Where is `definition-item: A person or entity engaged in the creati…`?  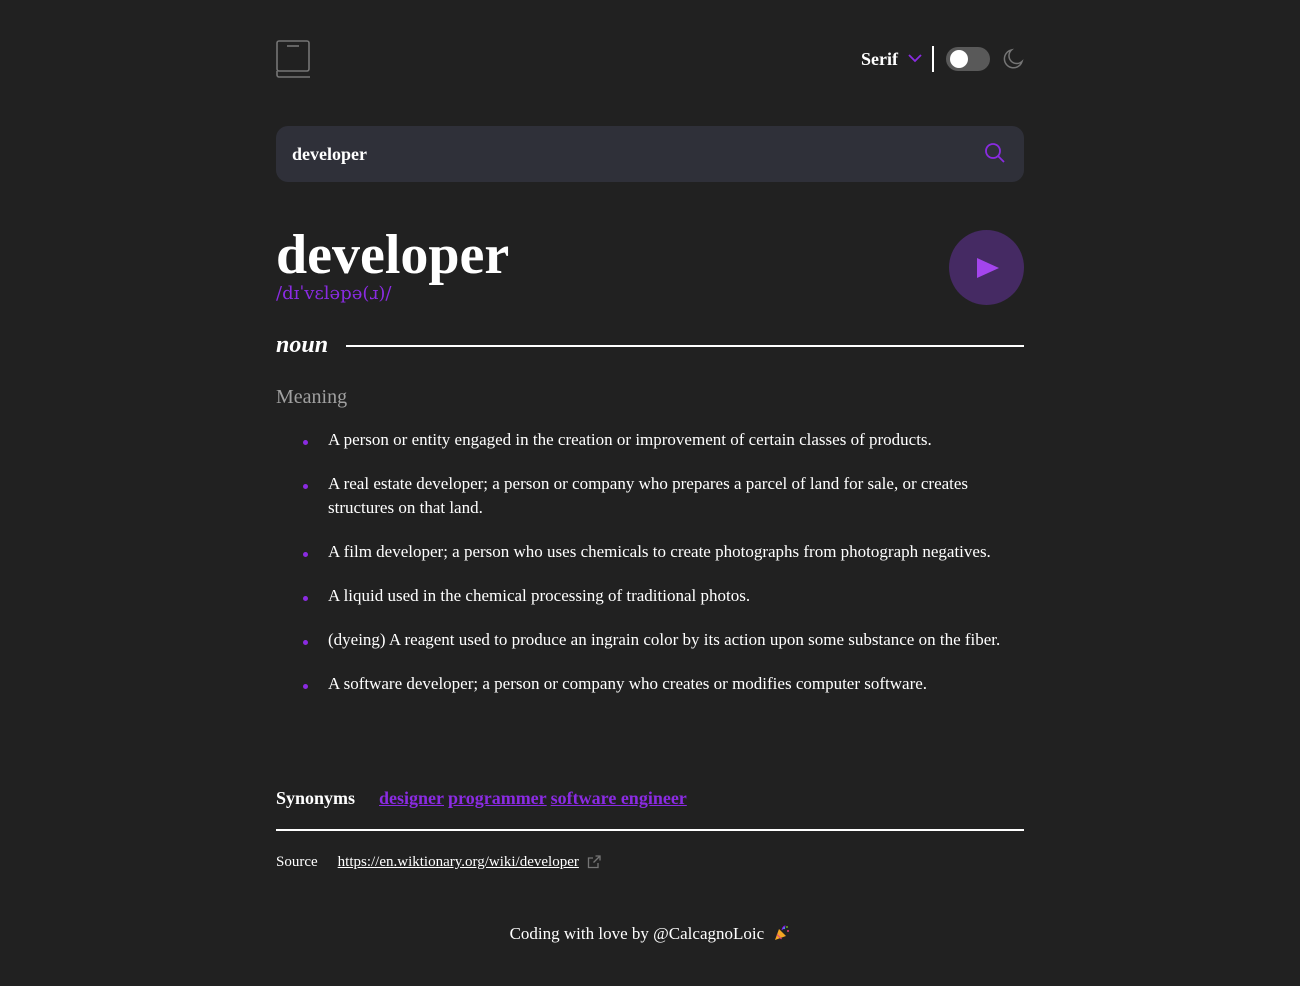
definition-item: A person or entity engaged in the creati… is located at coordinates (650, 440).